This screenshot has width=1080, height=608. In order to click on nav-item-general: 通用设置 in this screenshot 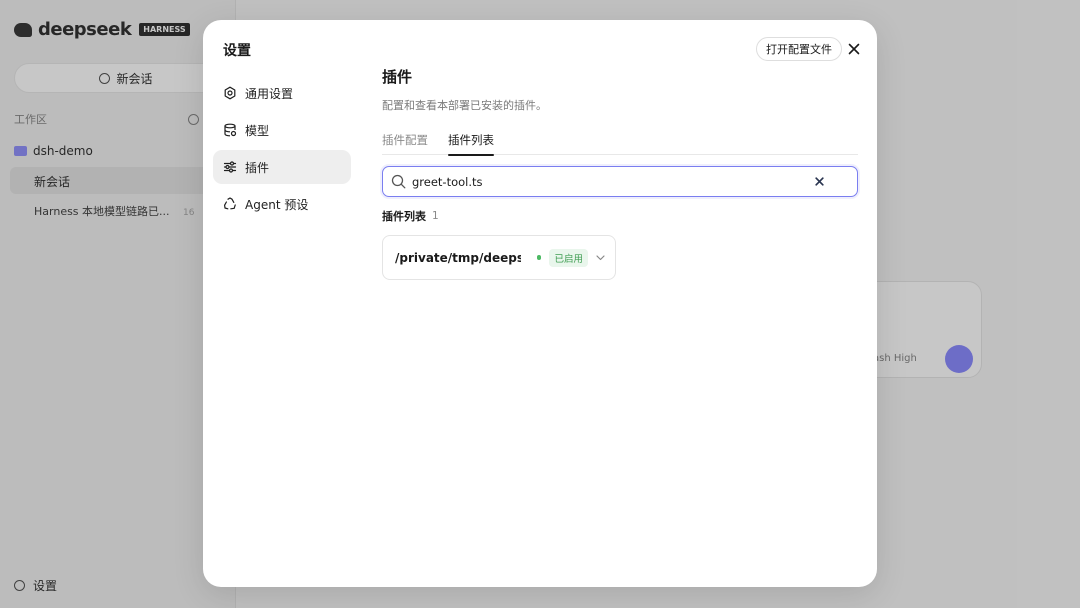, I will do `click(282, 93)`.